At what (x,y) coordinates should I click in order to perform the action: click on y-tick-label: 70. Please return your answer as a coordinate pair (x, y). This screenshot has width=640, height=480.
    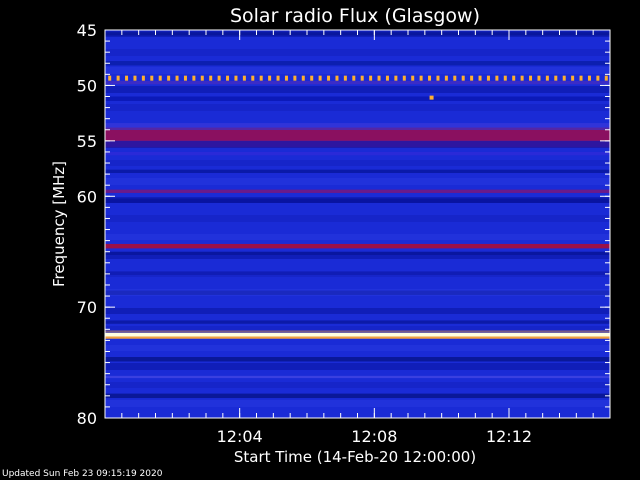
    Looking at the image, I should click on (87, 307).